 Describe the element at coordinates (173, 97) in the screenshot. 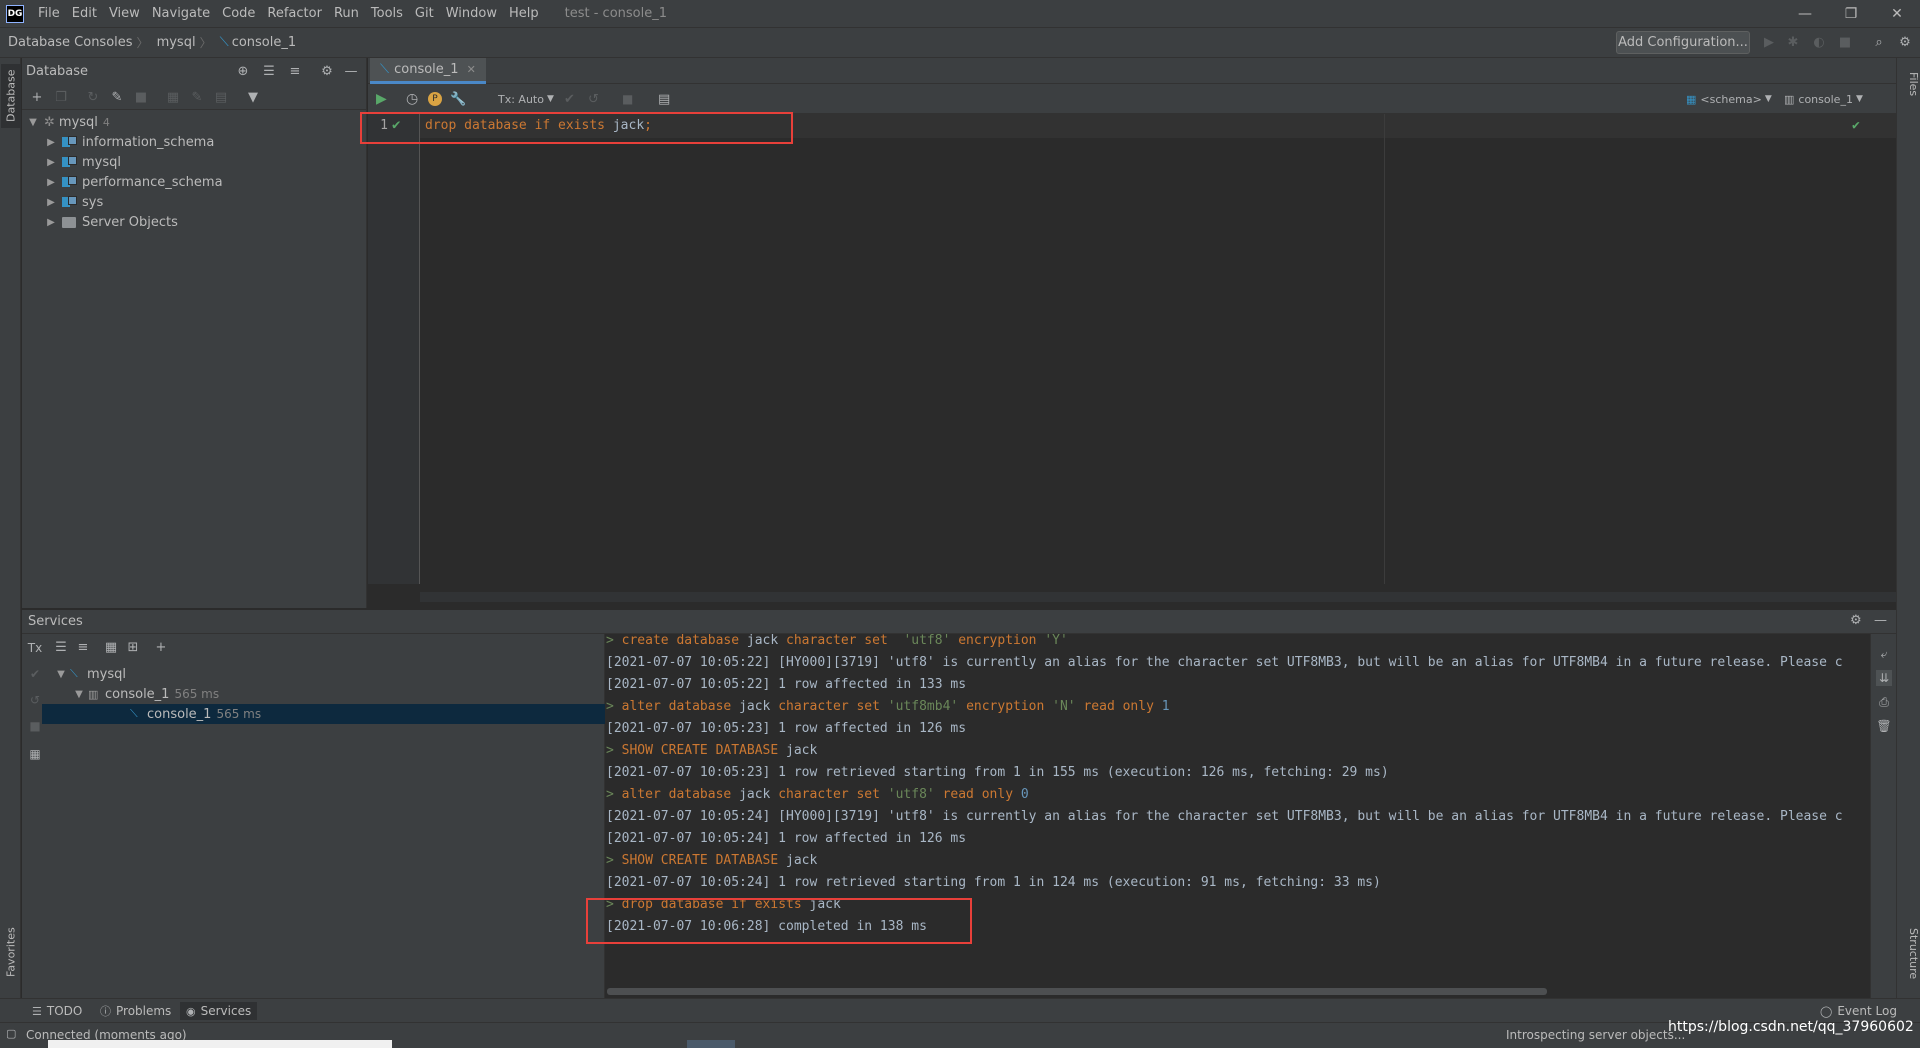

I see `table-icon: ▦` at that location.